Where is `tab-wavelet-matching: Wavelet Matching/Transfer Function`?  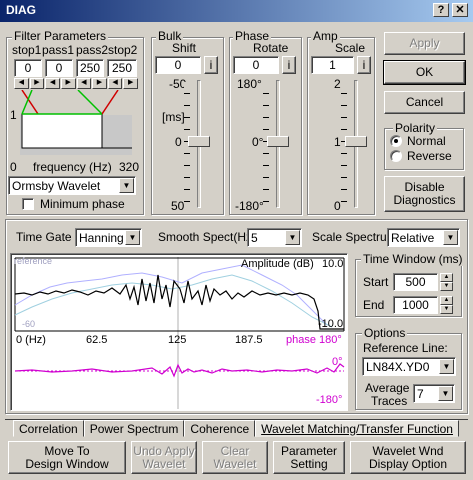 tab-wavelet-matching: Wavelet Matching/Transfer Function is located at coordinates (357, 428).